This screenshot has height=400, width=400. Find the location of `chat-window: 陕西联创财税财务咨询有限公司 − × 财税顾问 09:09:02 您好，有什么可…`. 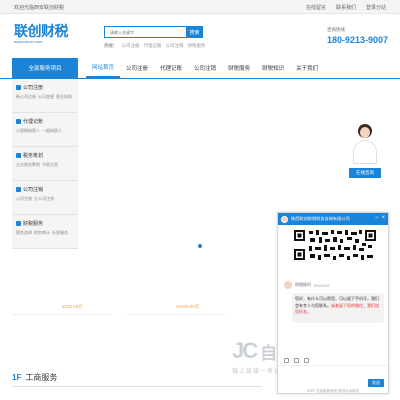

chat-window: 陕西联创财税财务咨询有限公司 − × 财税顾问 09:09:02 您好，有什么可… is located at coordinates (333, 303).